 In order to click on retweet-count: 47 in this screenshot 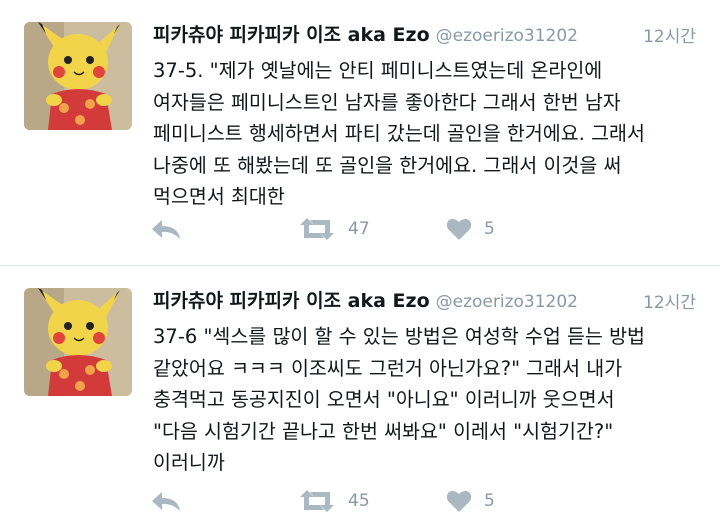, I will do `click(359, 229)`.